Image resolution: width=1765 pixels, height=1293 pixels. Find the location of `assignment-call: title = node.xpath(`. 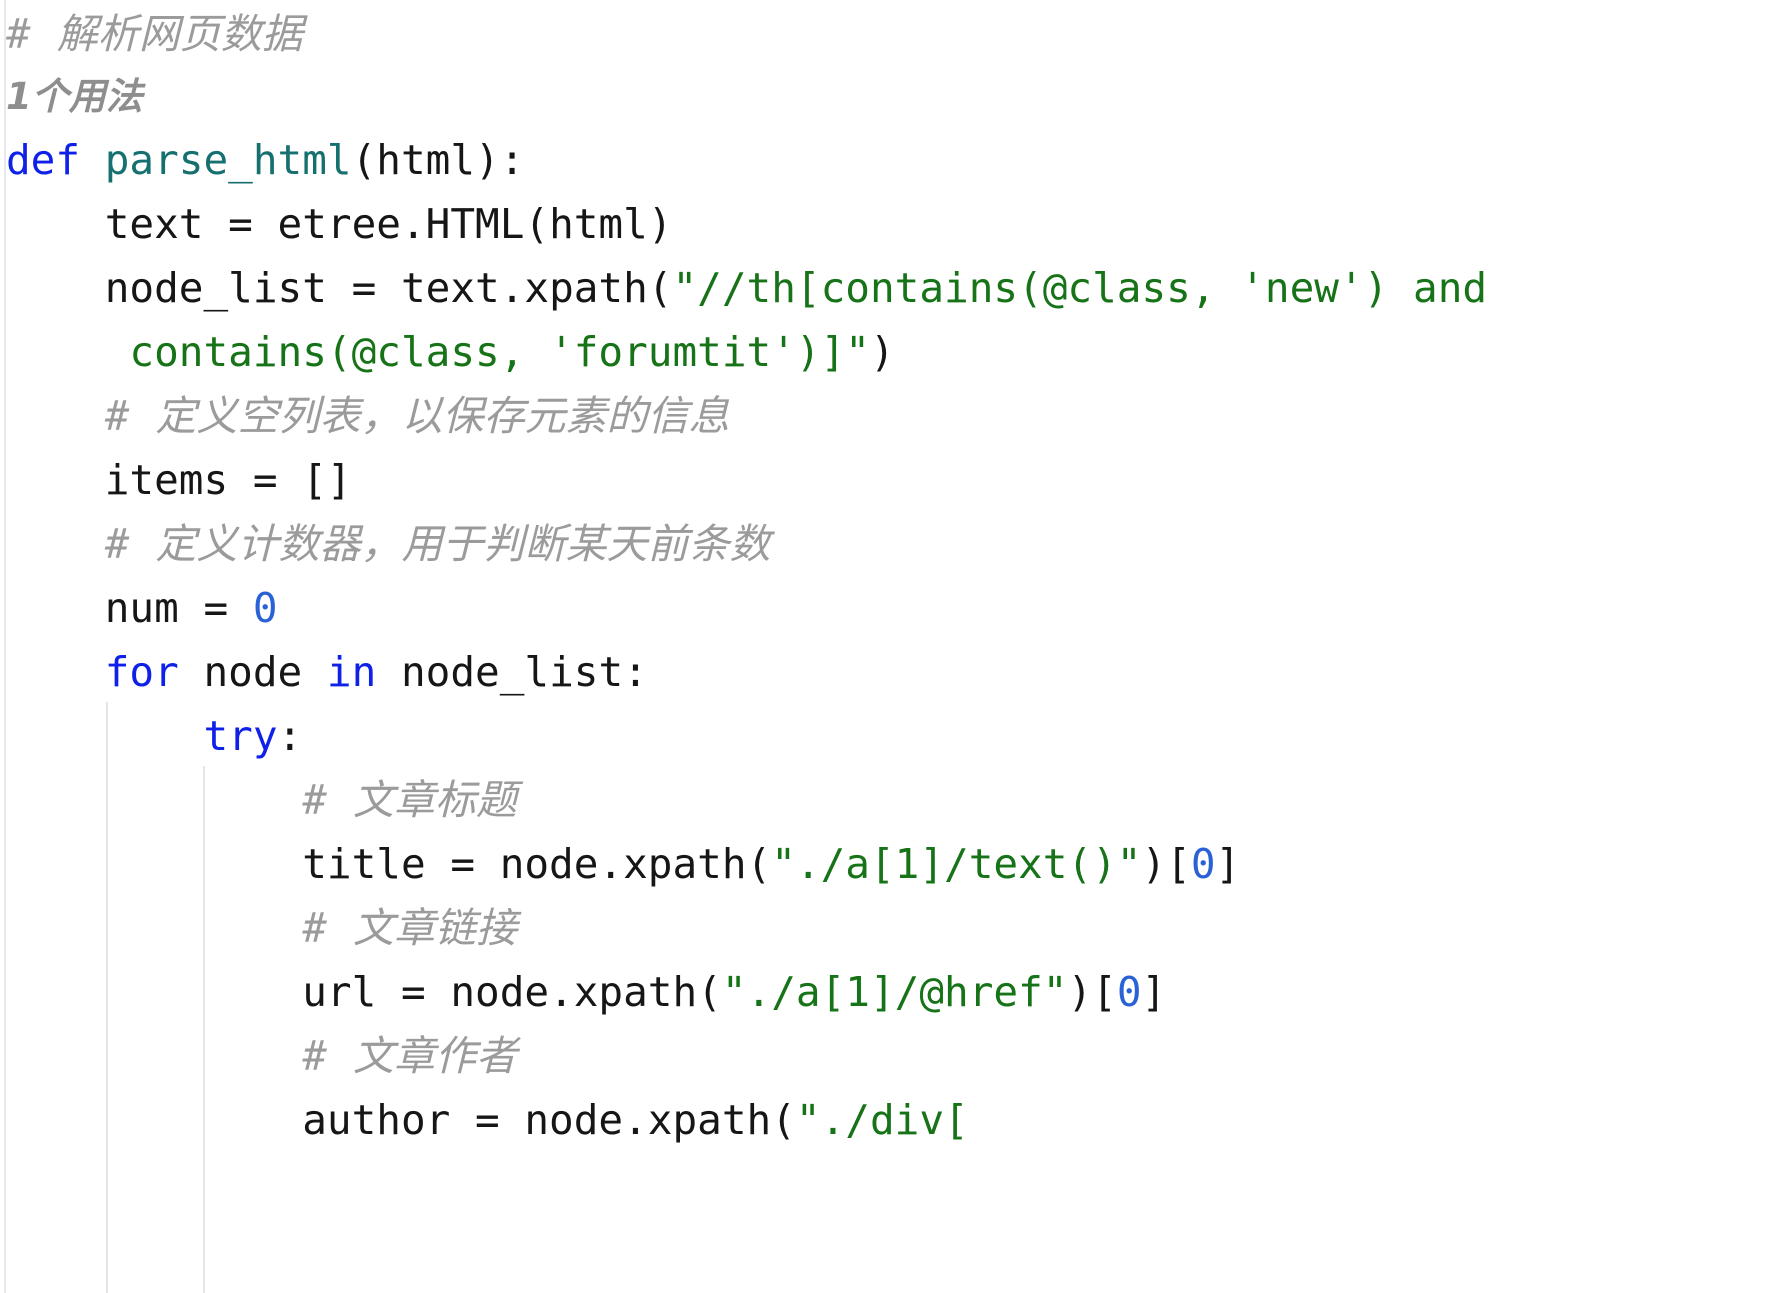

assignment-call: title = node.xpath( is located at coordinates (537, 864).